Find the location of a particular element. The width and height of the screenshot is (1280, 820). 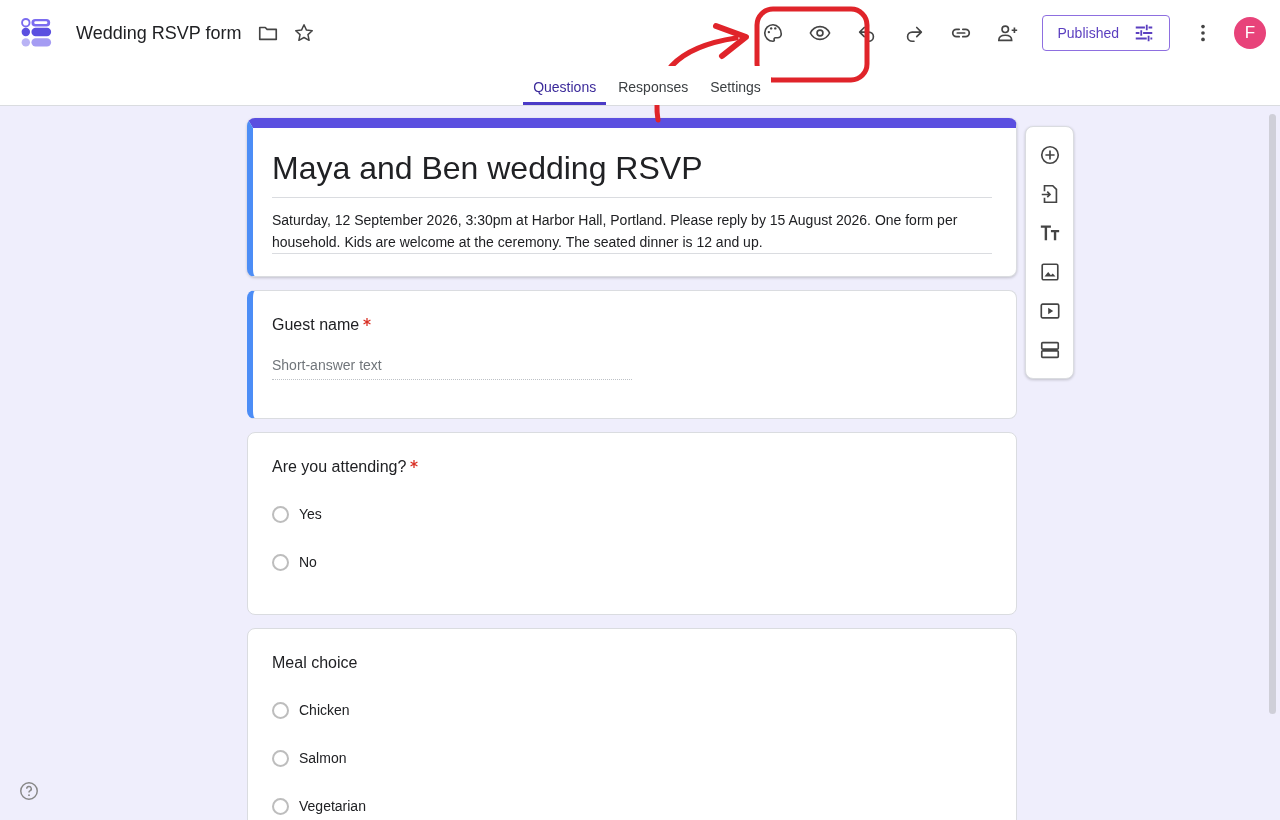

question-title: Guest name is located at coordinates (316, 325).